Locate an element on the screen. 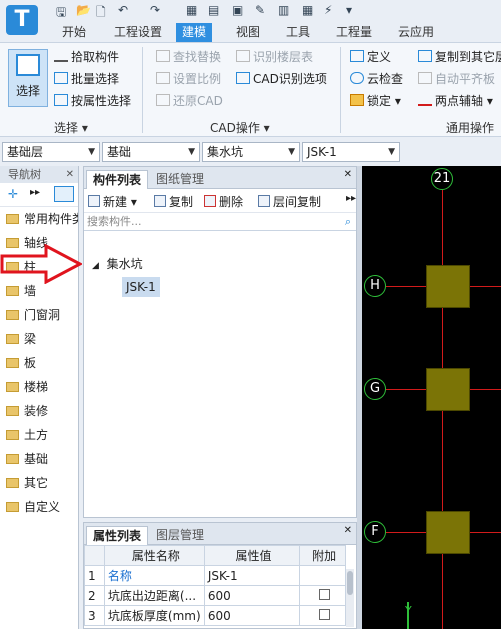  tab-property-list: 属性列表 is located at coordinates (117, 535).